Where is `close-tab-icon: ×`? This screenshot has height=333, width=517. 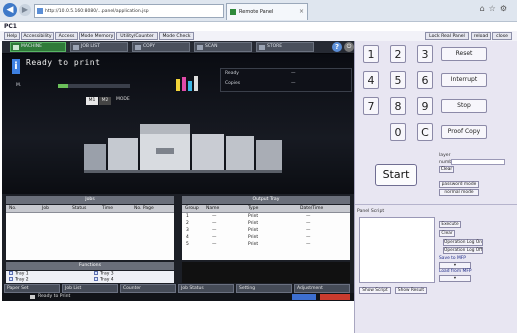
close-tab-icon: × is located at coordinates (301, 12).